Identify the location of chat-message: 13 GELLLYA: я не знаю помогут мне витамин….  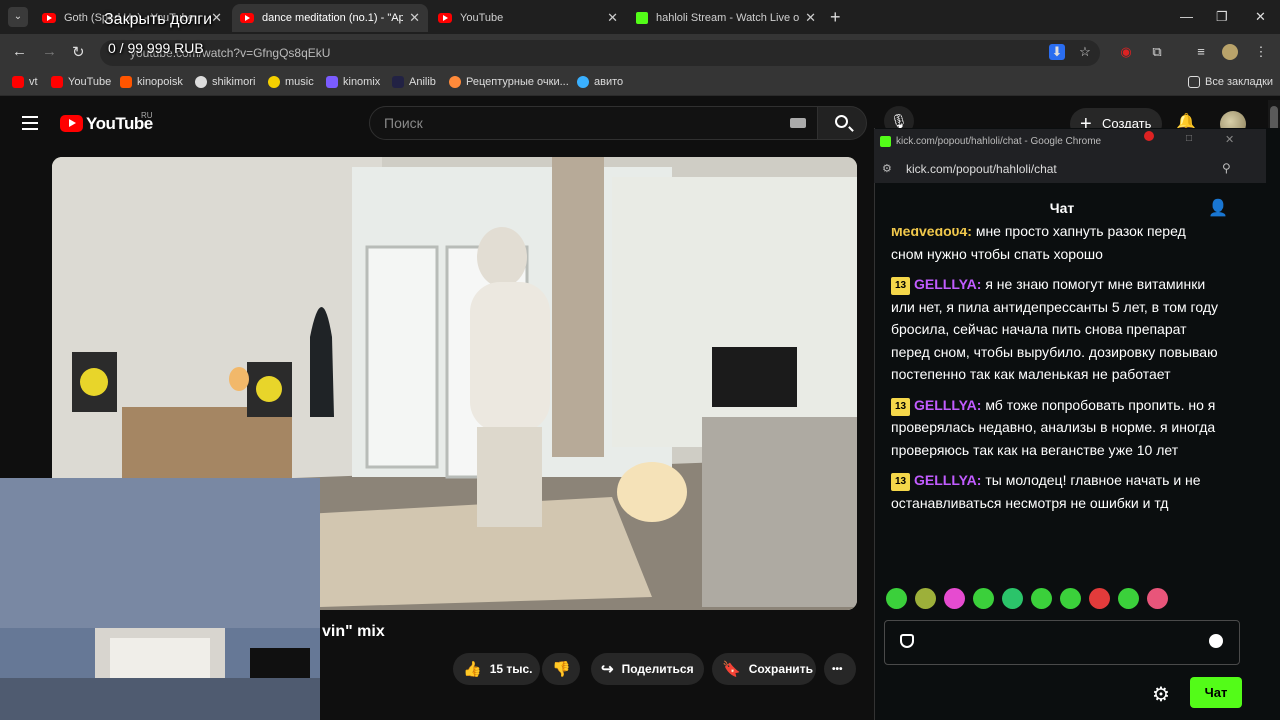
(1055, 329).